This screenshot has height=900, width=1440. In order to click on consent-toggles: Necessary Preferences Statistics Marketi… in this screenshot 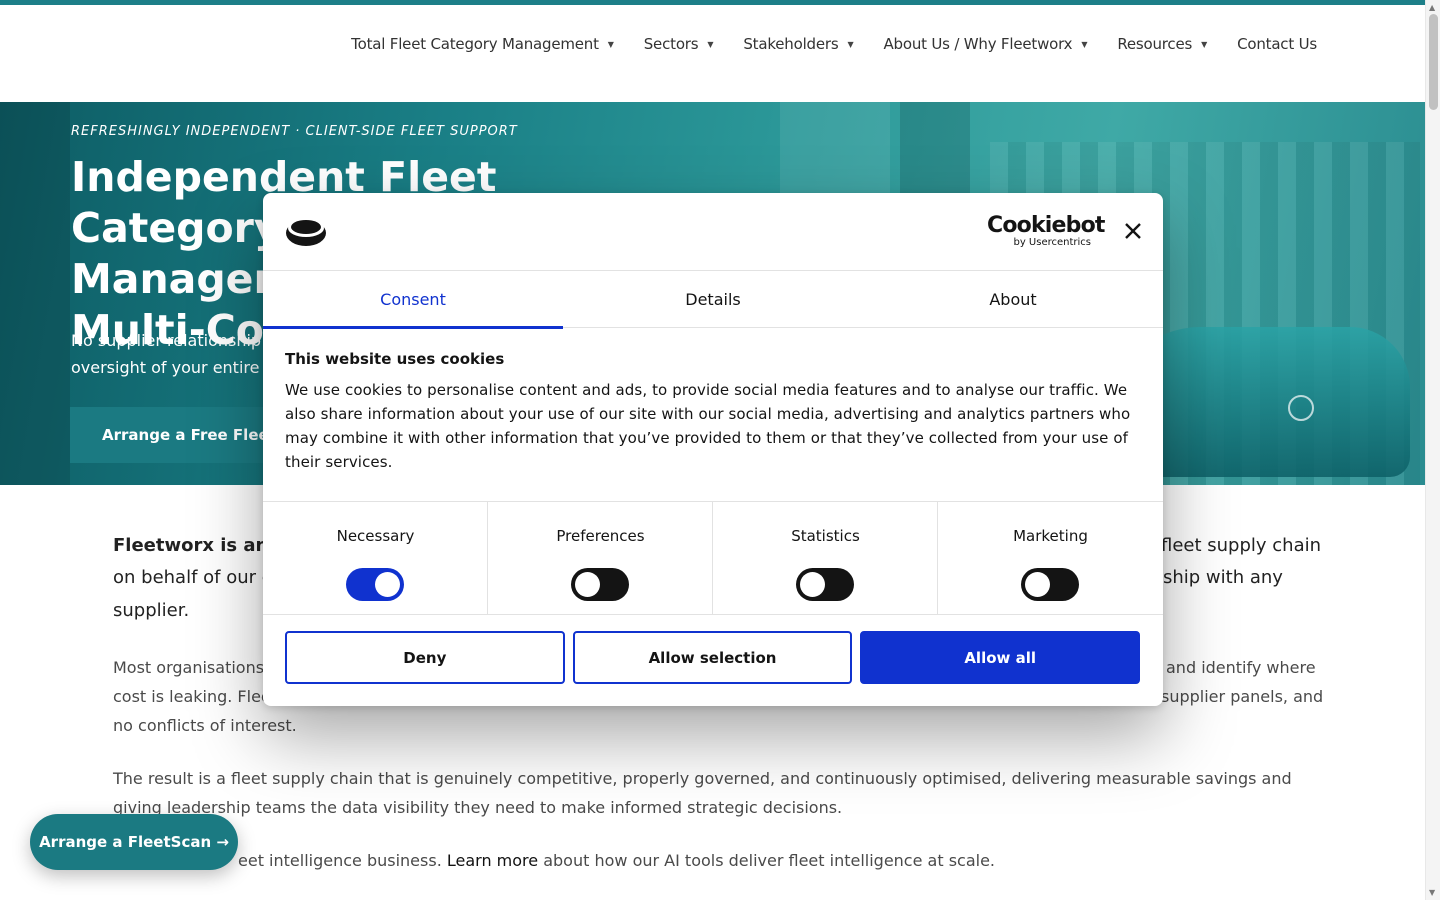, I will do `click(713, 558)`.